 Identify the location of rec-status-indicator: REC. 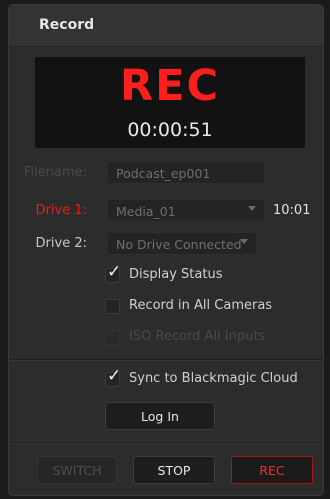
(170, 86).